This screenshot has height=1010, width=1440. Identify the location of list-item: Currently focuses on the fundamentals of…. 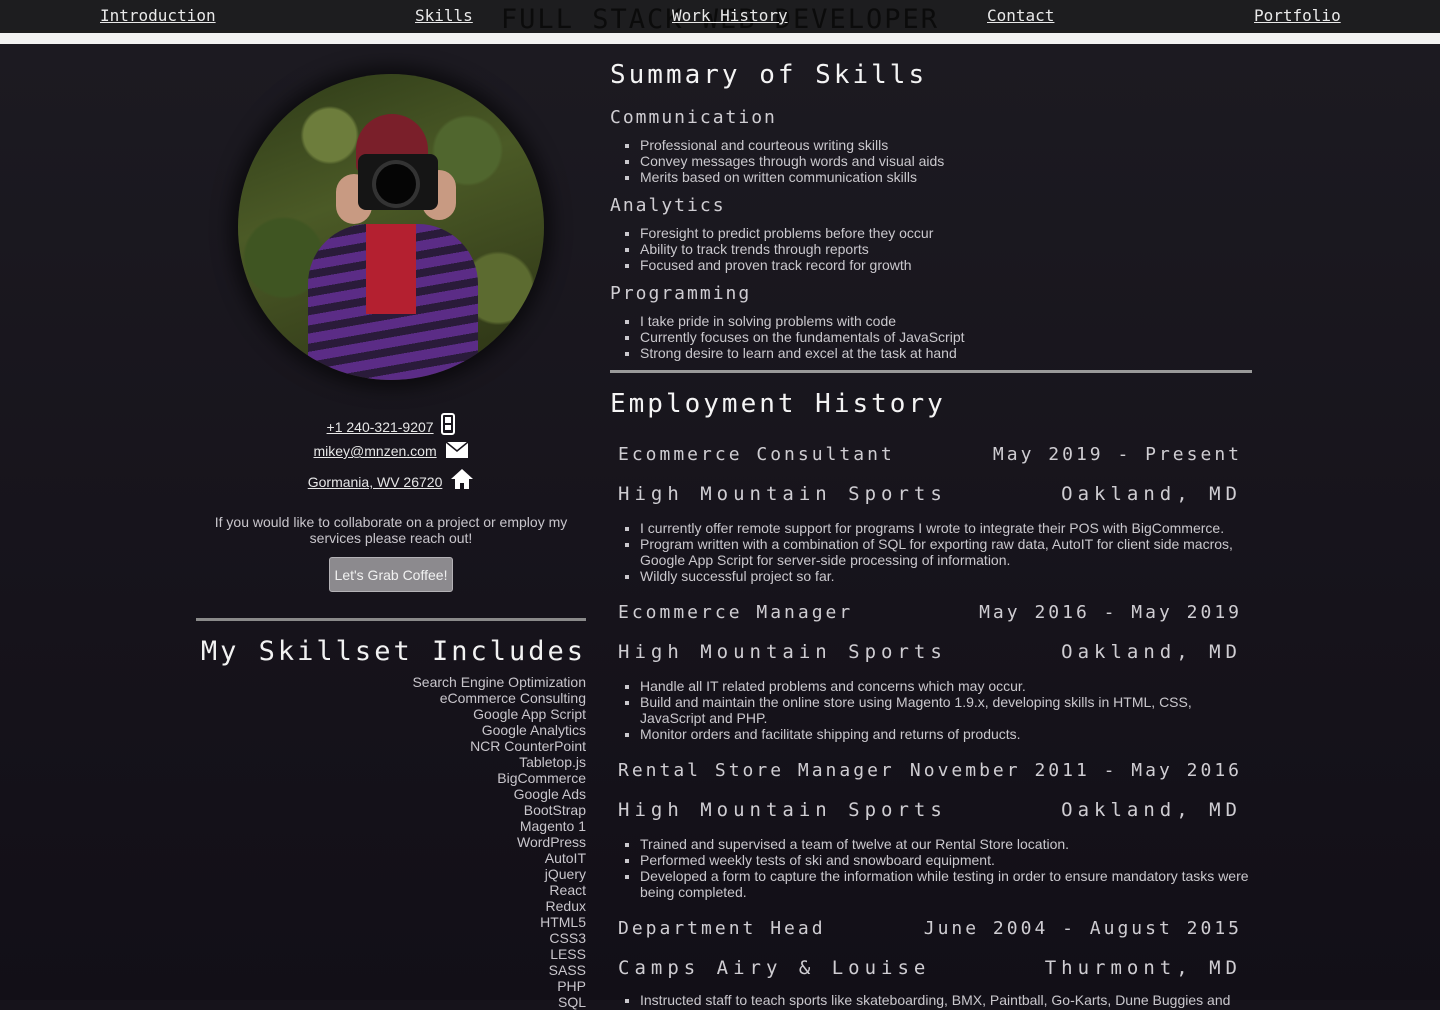
(945, 337).